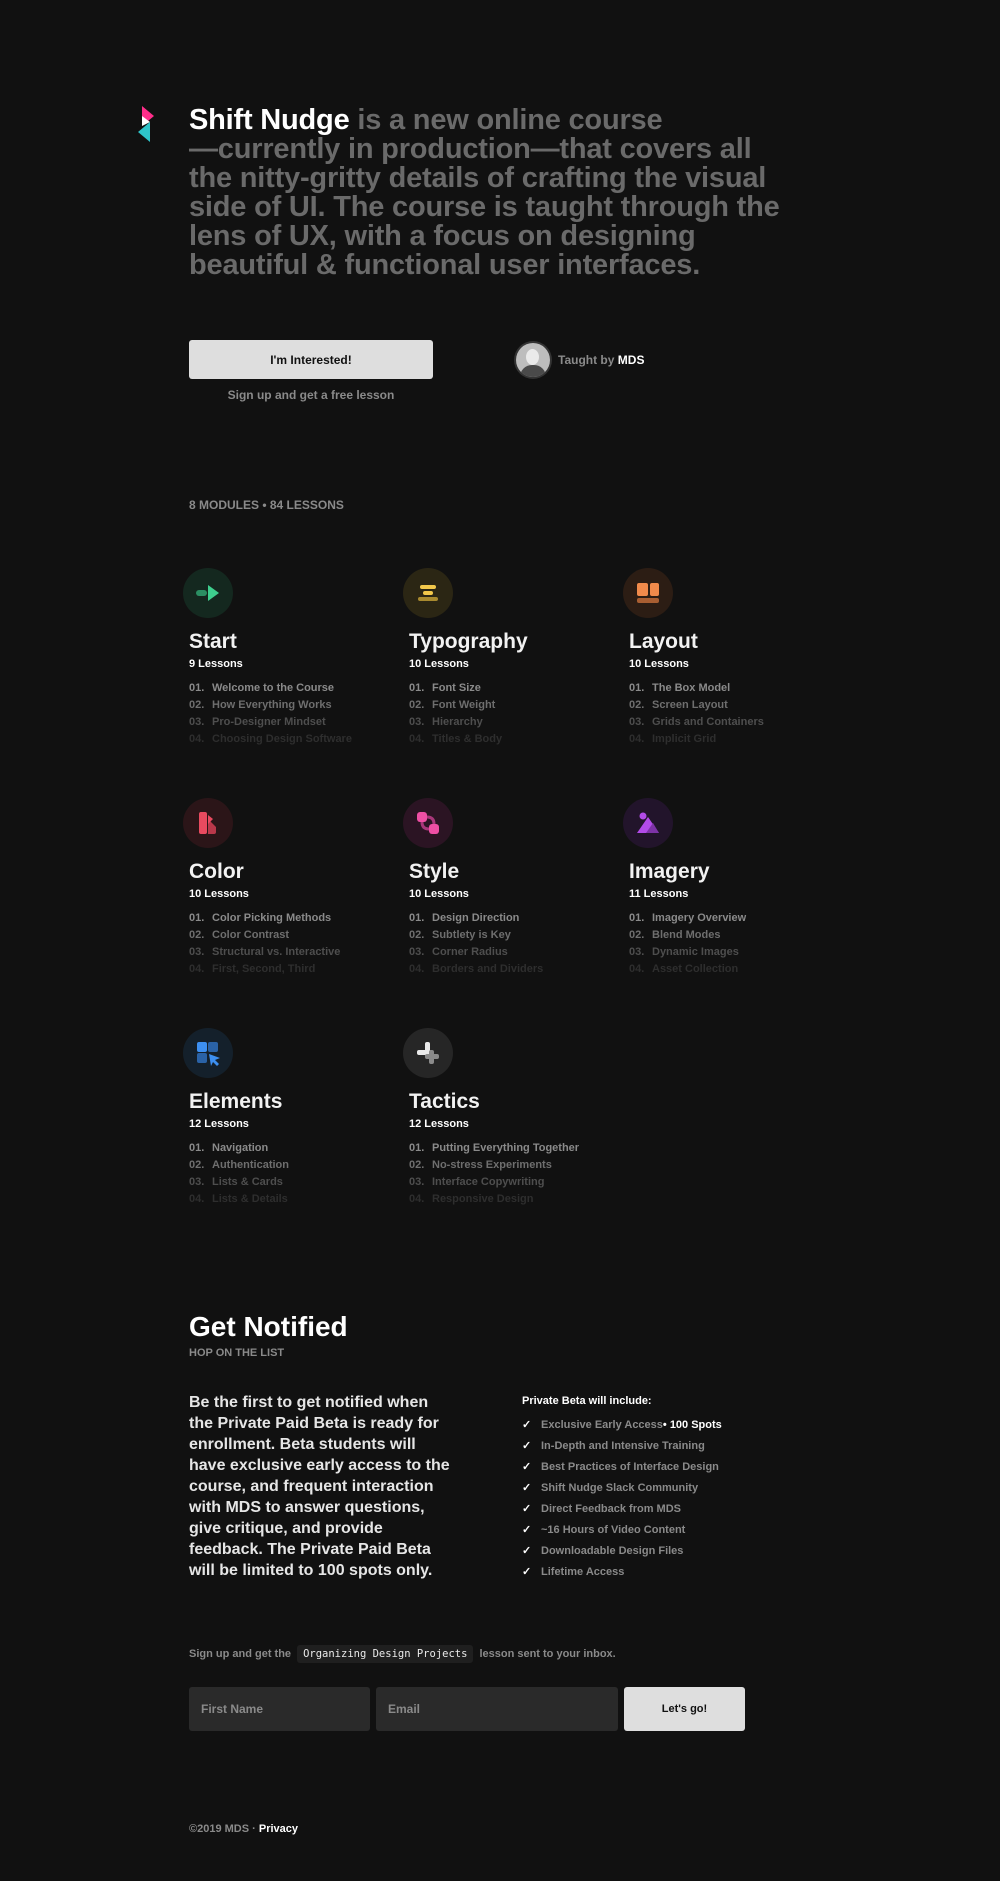  I want to click on list-item: 04. Titles & Body, so click(524, 739).